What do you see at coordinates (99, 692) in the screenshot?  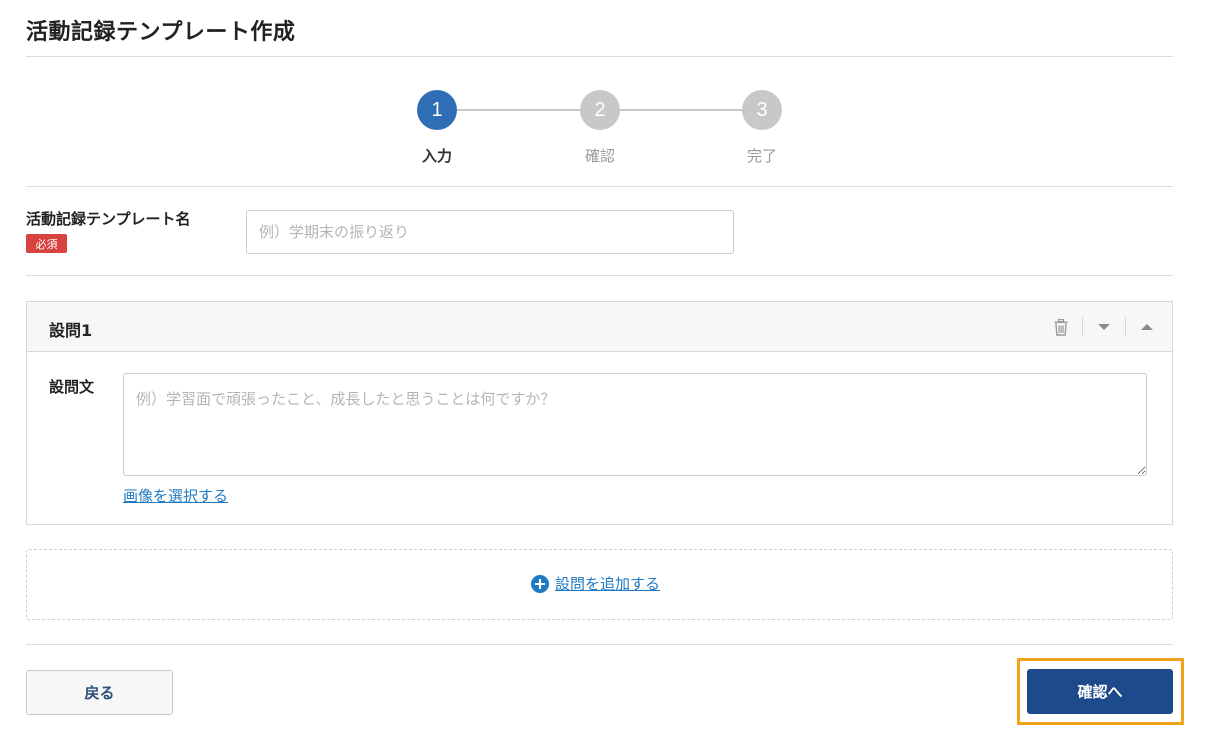 I see `back-button: 戻る` at bounding box center [99, 692].